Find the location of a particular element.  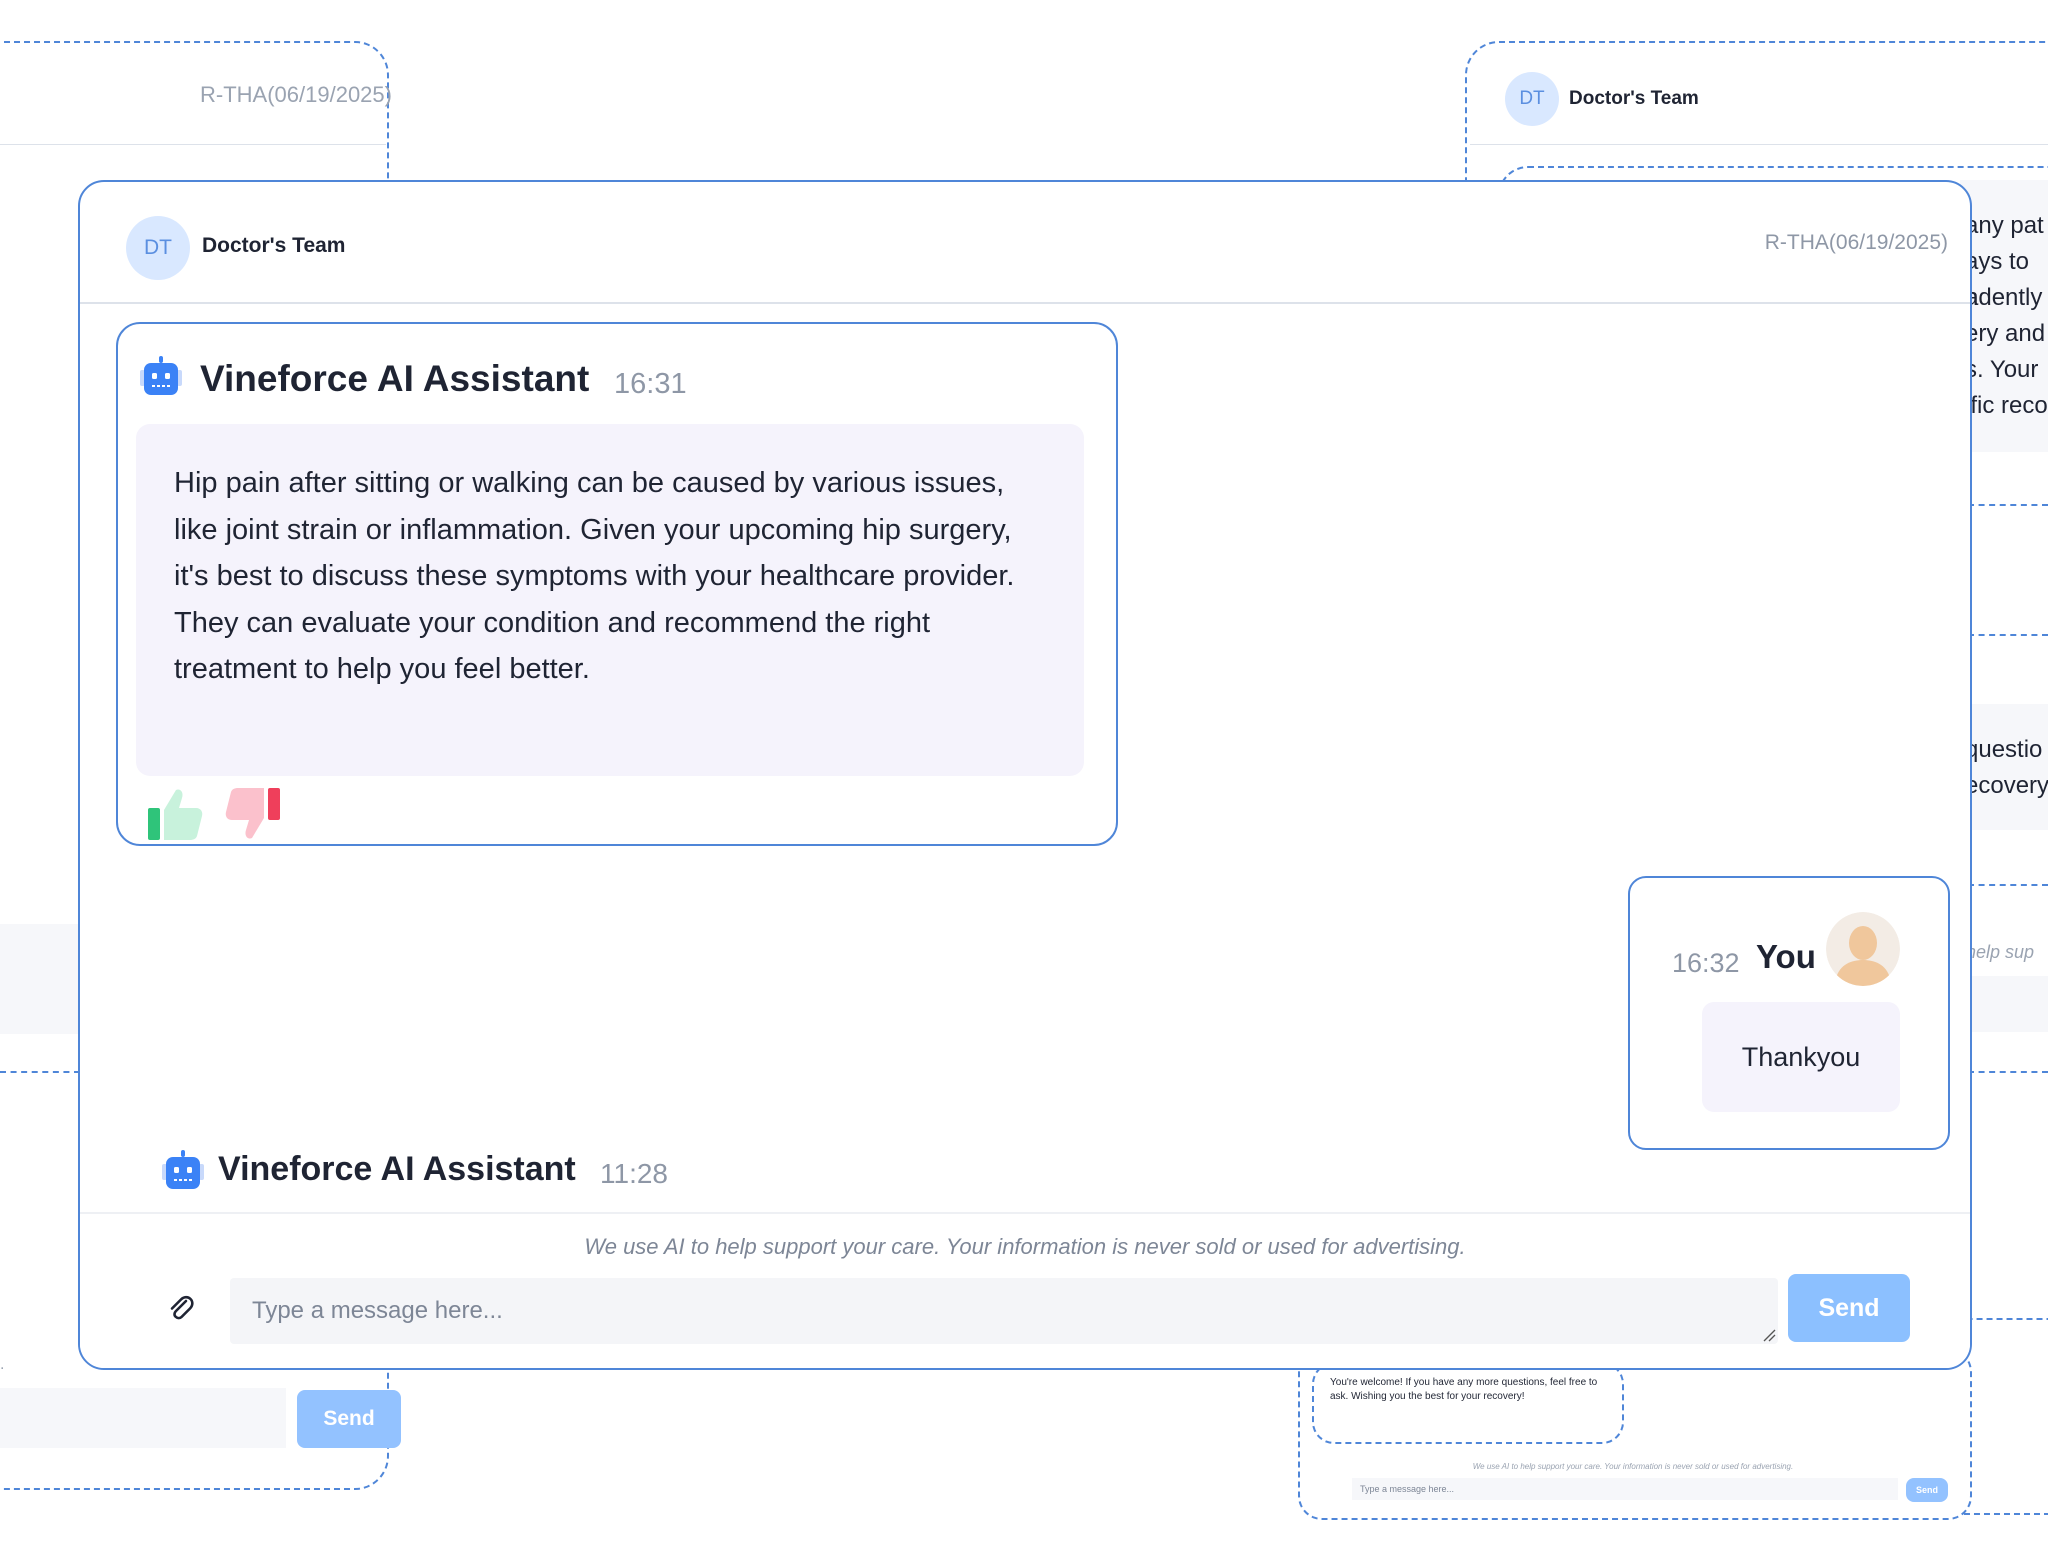

message-input is located at coordinates (1004, 1311).